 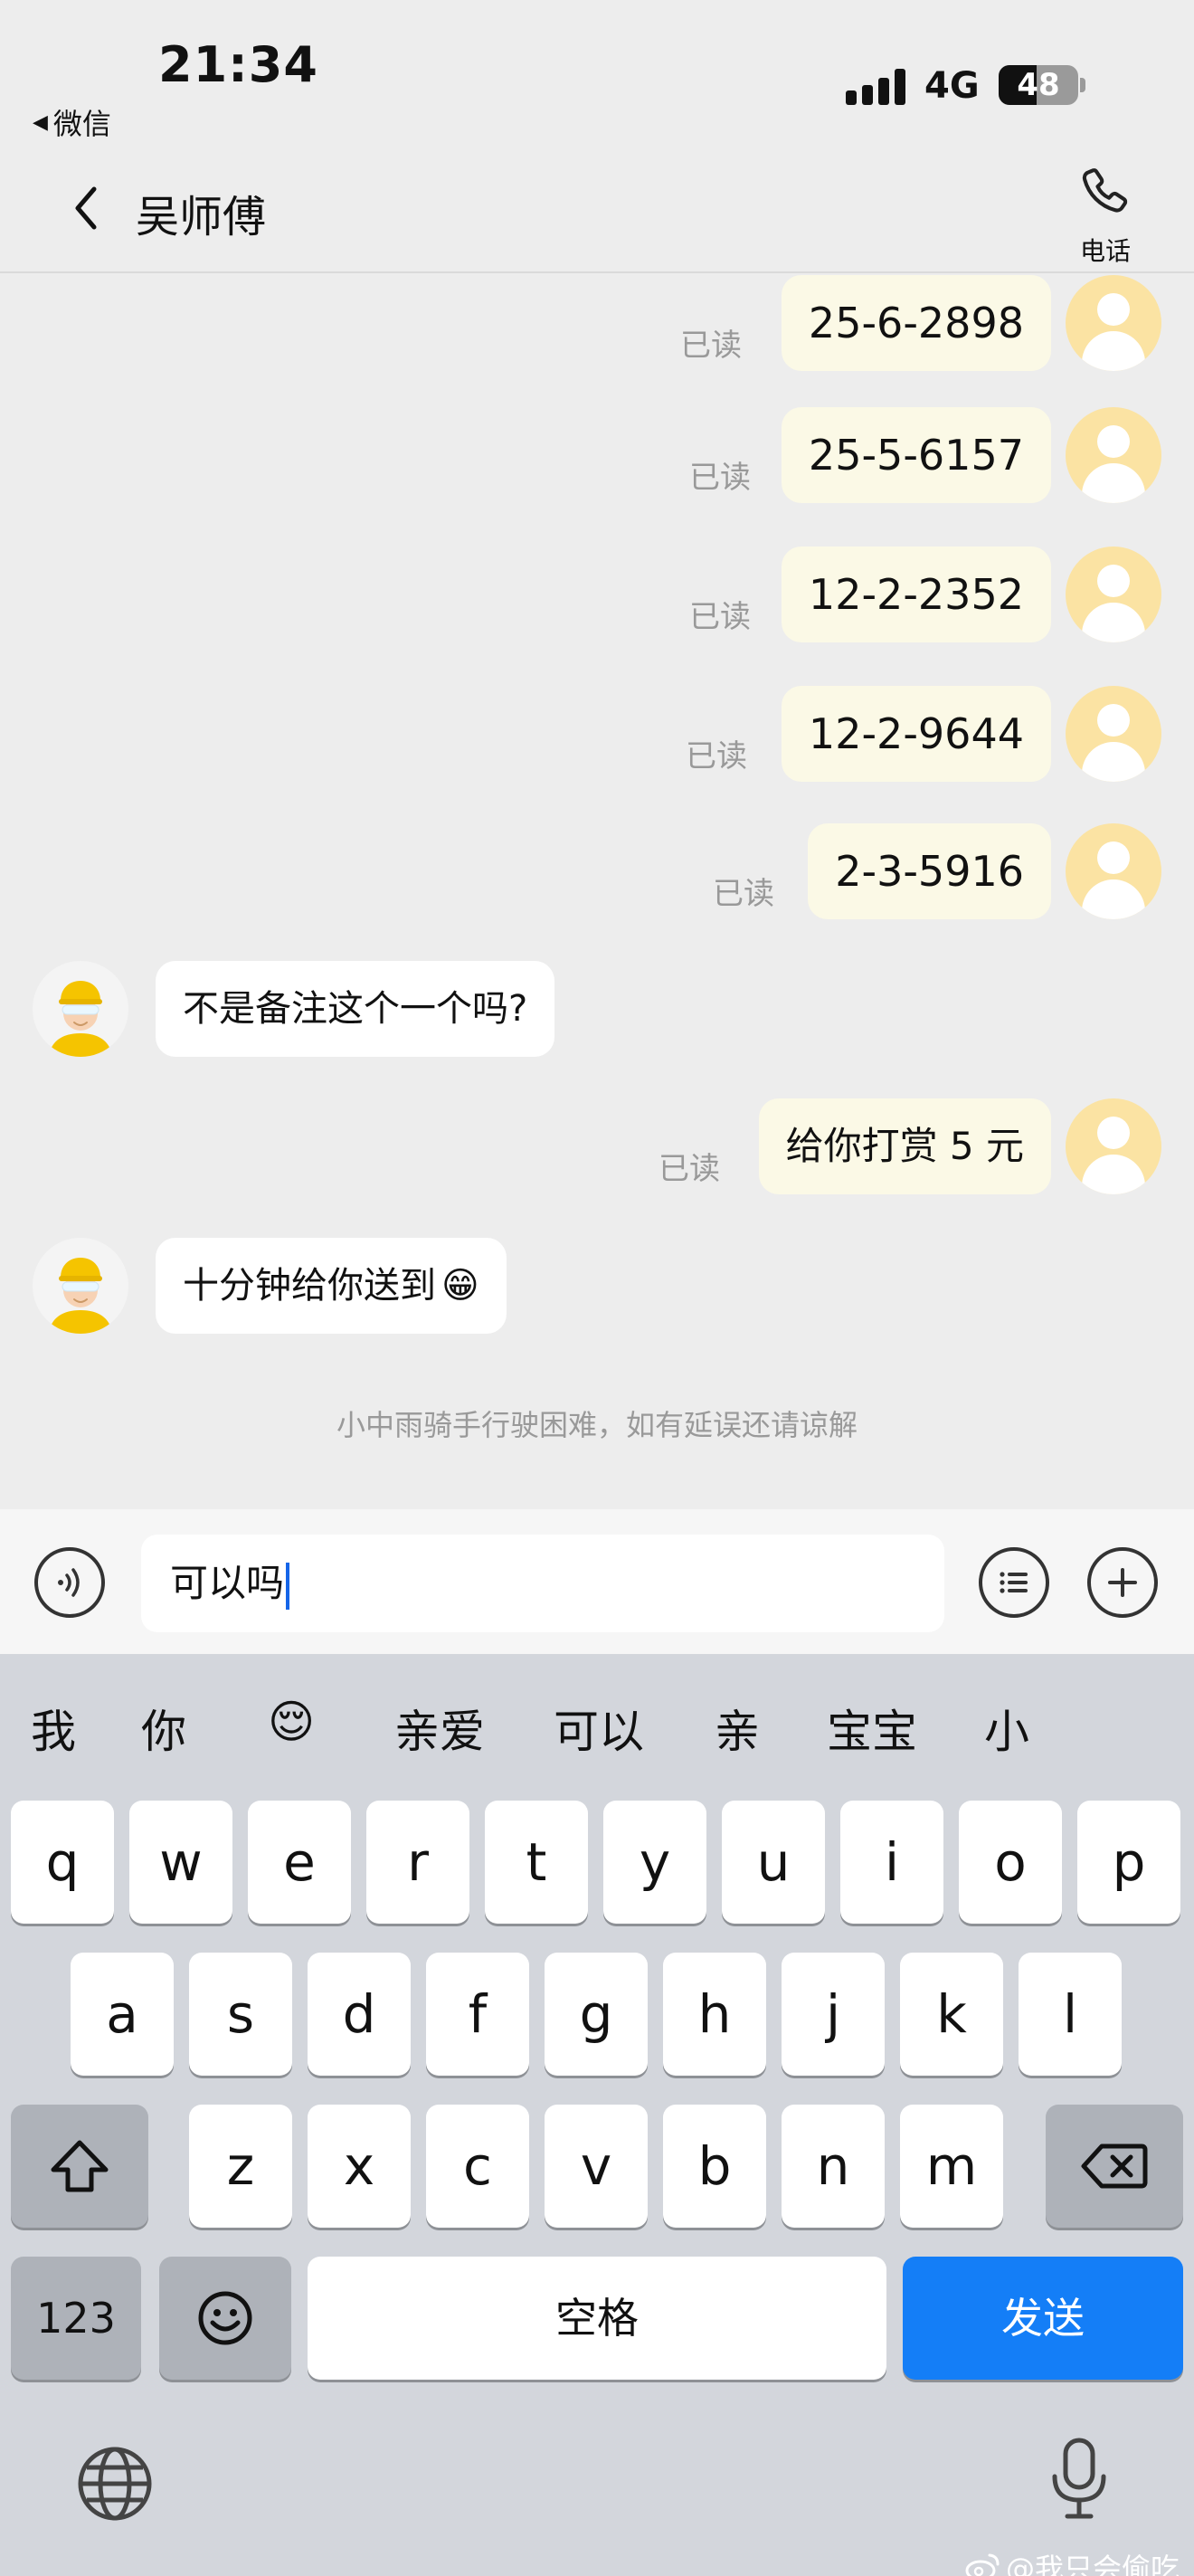 What do you see at coordinates (597, 1146) in the screenshot?
I see `message-row: 已读 给你打赏 5 元` at bounding box center [597, 1146].